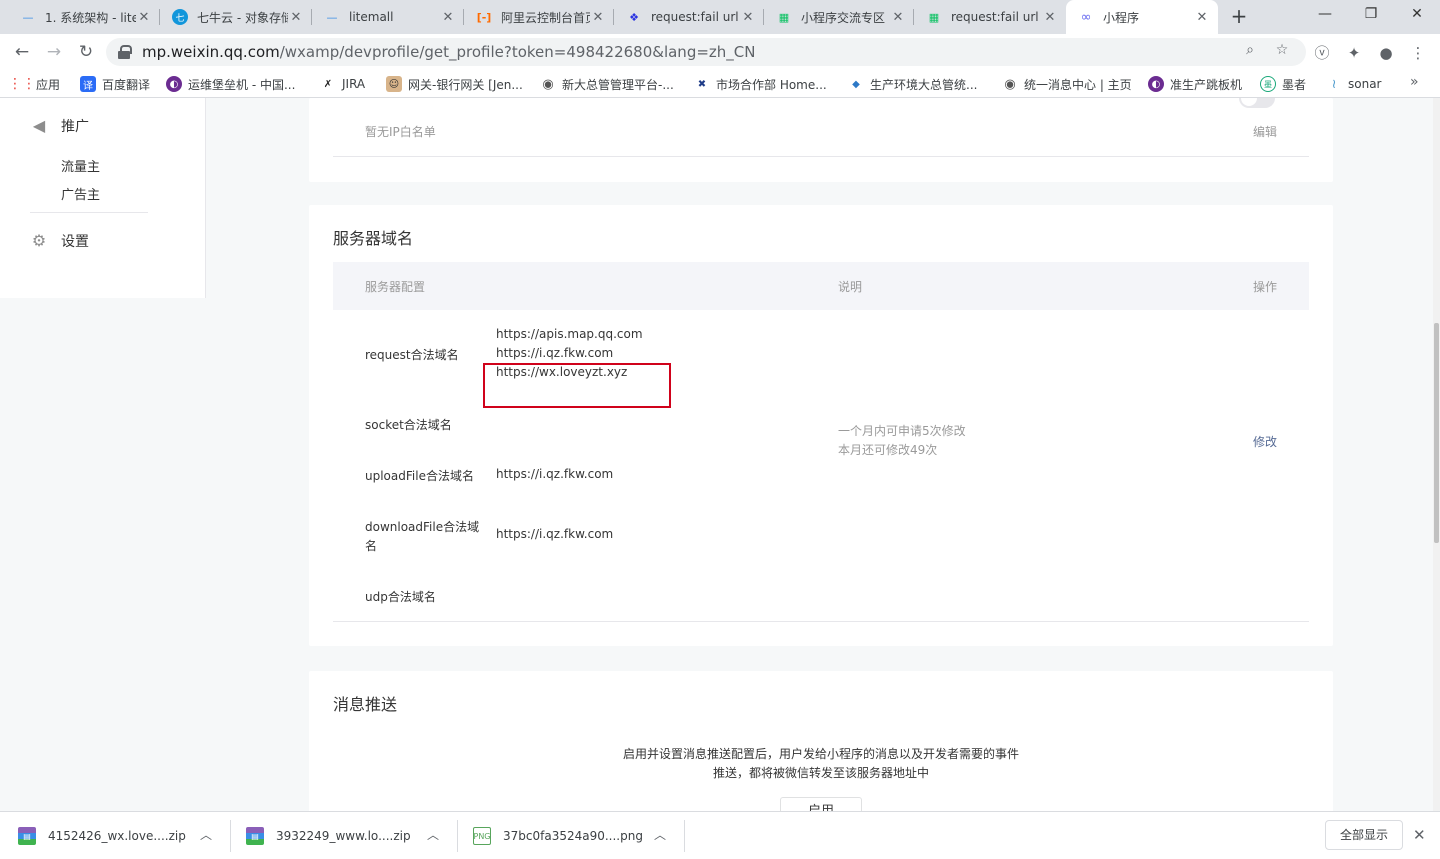 The height and width of the screenshot is (859, 1440). I want to click on confluence-icon: ✖, so click(702, 84).